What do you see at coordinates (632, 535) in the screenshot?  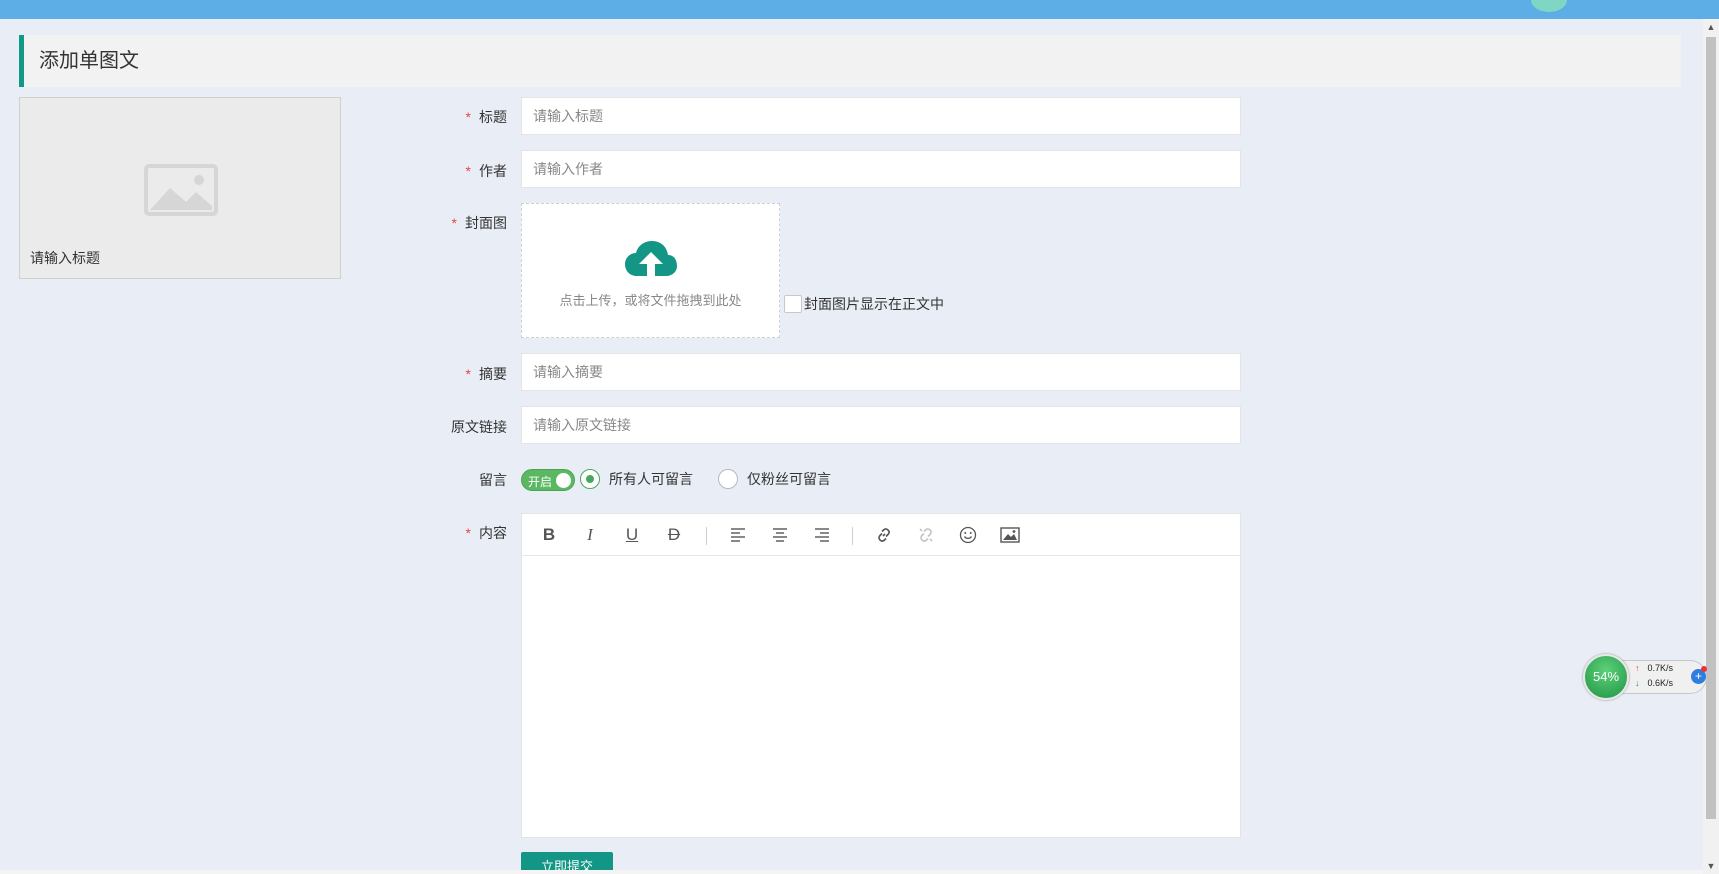 I see `underline-icon: U` at bounding box center [632, 535].